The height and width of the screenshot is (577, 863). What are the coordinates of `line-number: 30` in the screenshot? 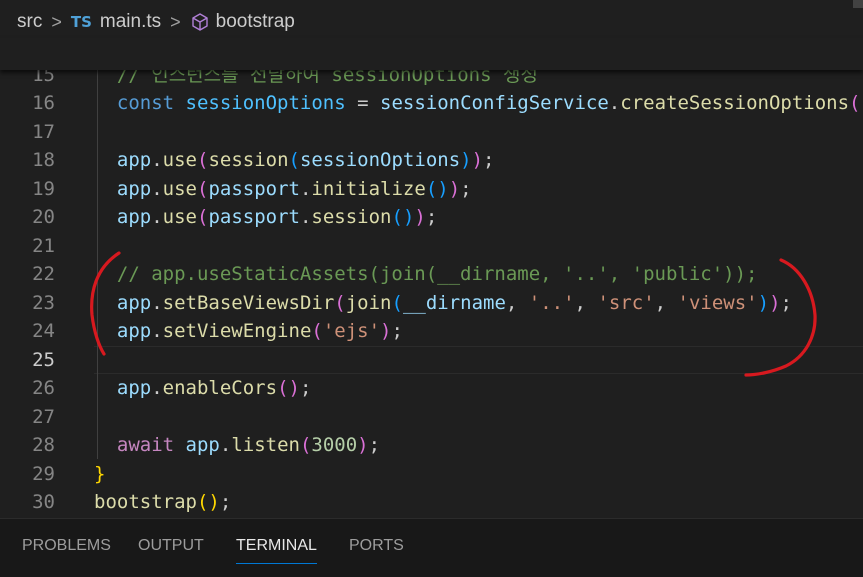 It's located at (43, 502).